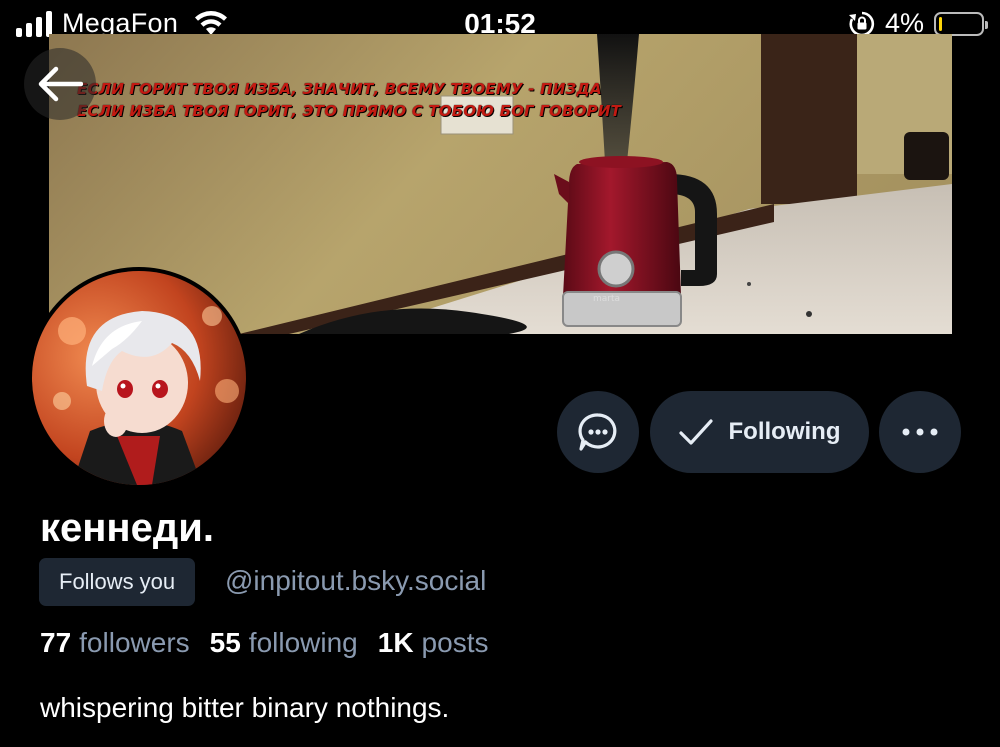 Image resolution: width=1000 pixels, height=747 pixels. Describe the element at coordinates (356, 580) in the screenshot. I see `profile-handle: @inpitout.bsky.social` at that location.